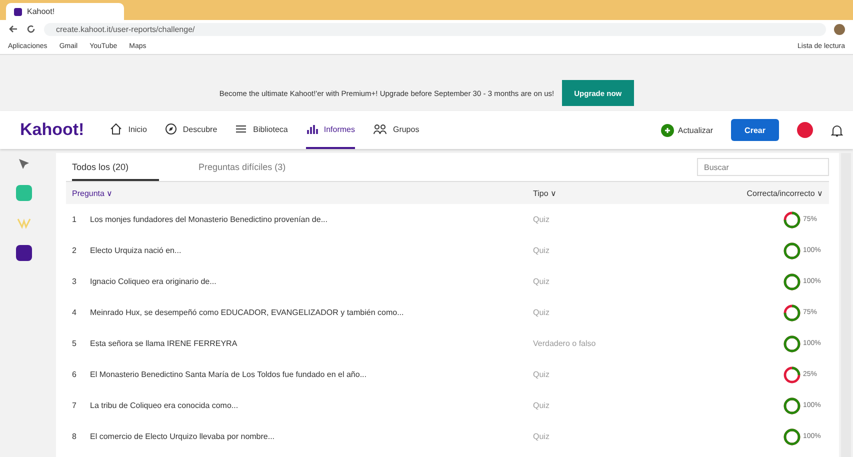 The image size is (853, 457). What do you see at coordinates (379, 129) in the screenshot?
I see `group-icon` at bounding box center [379, 129].